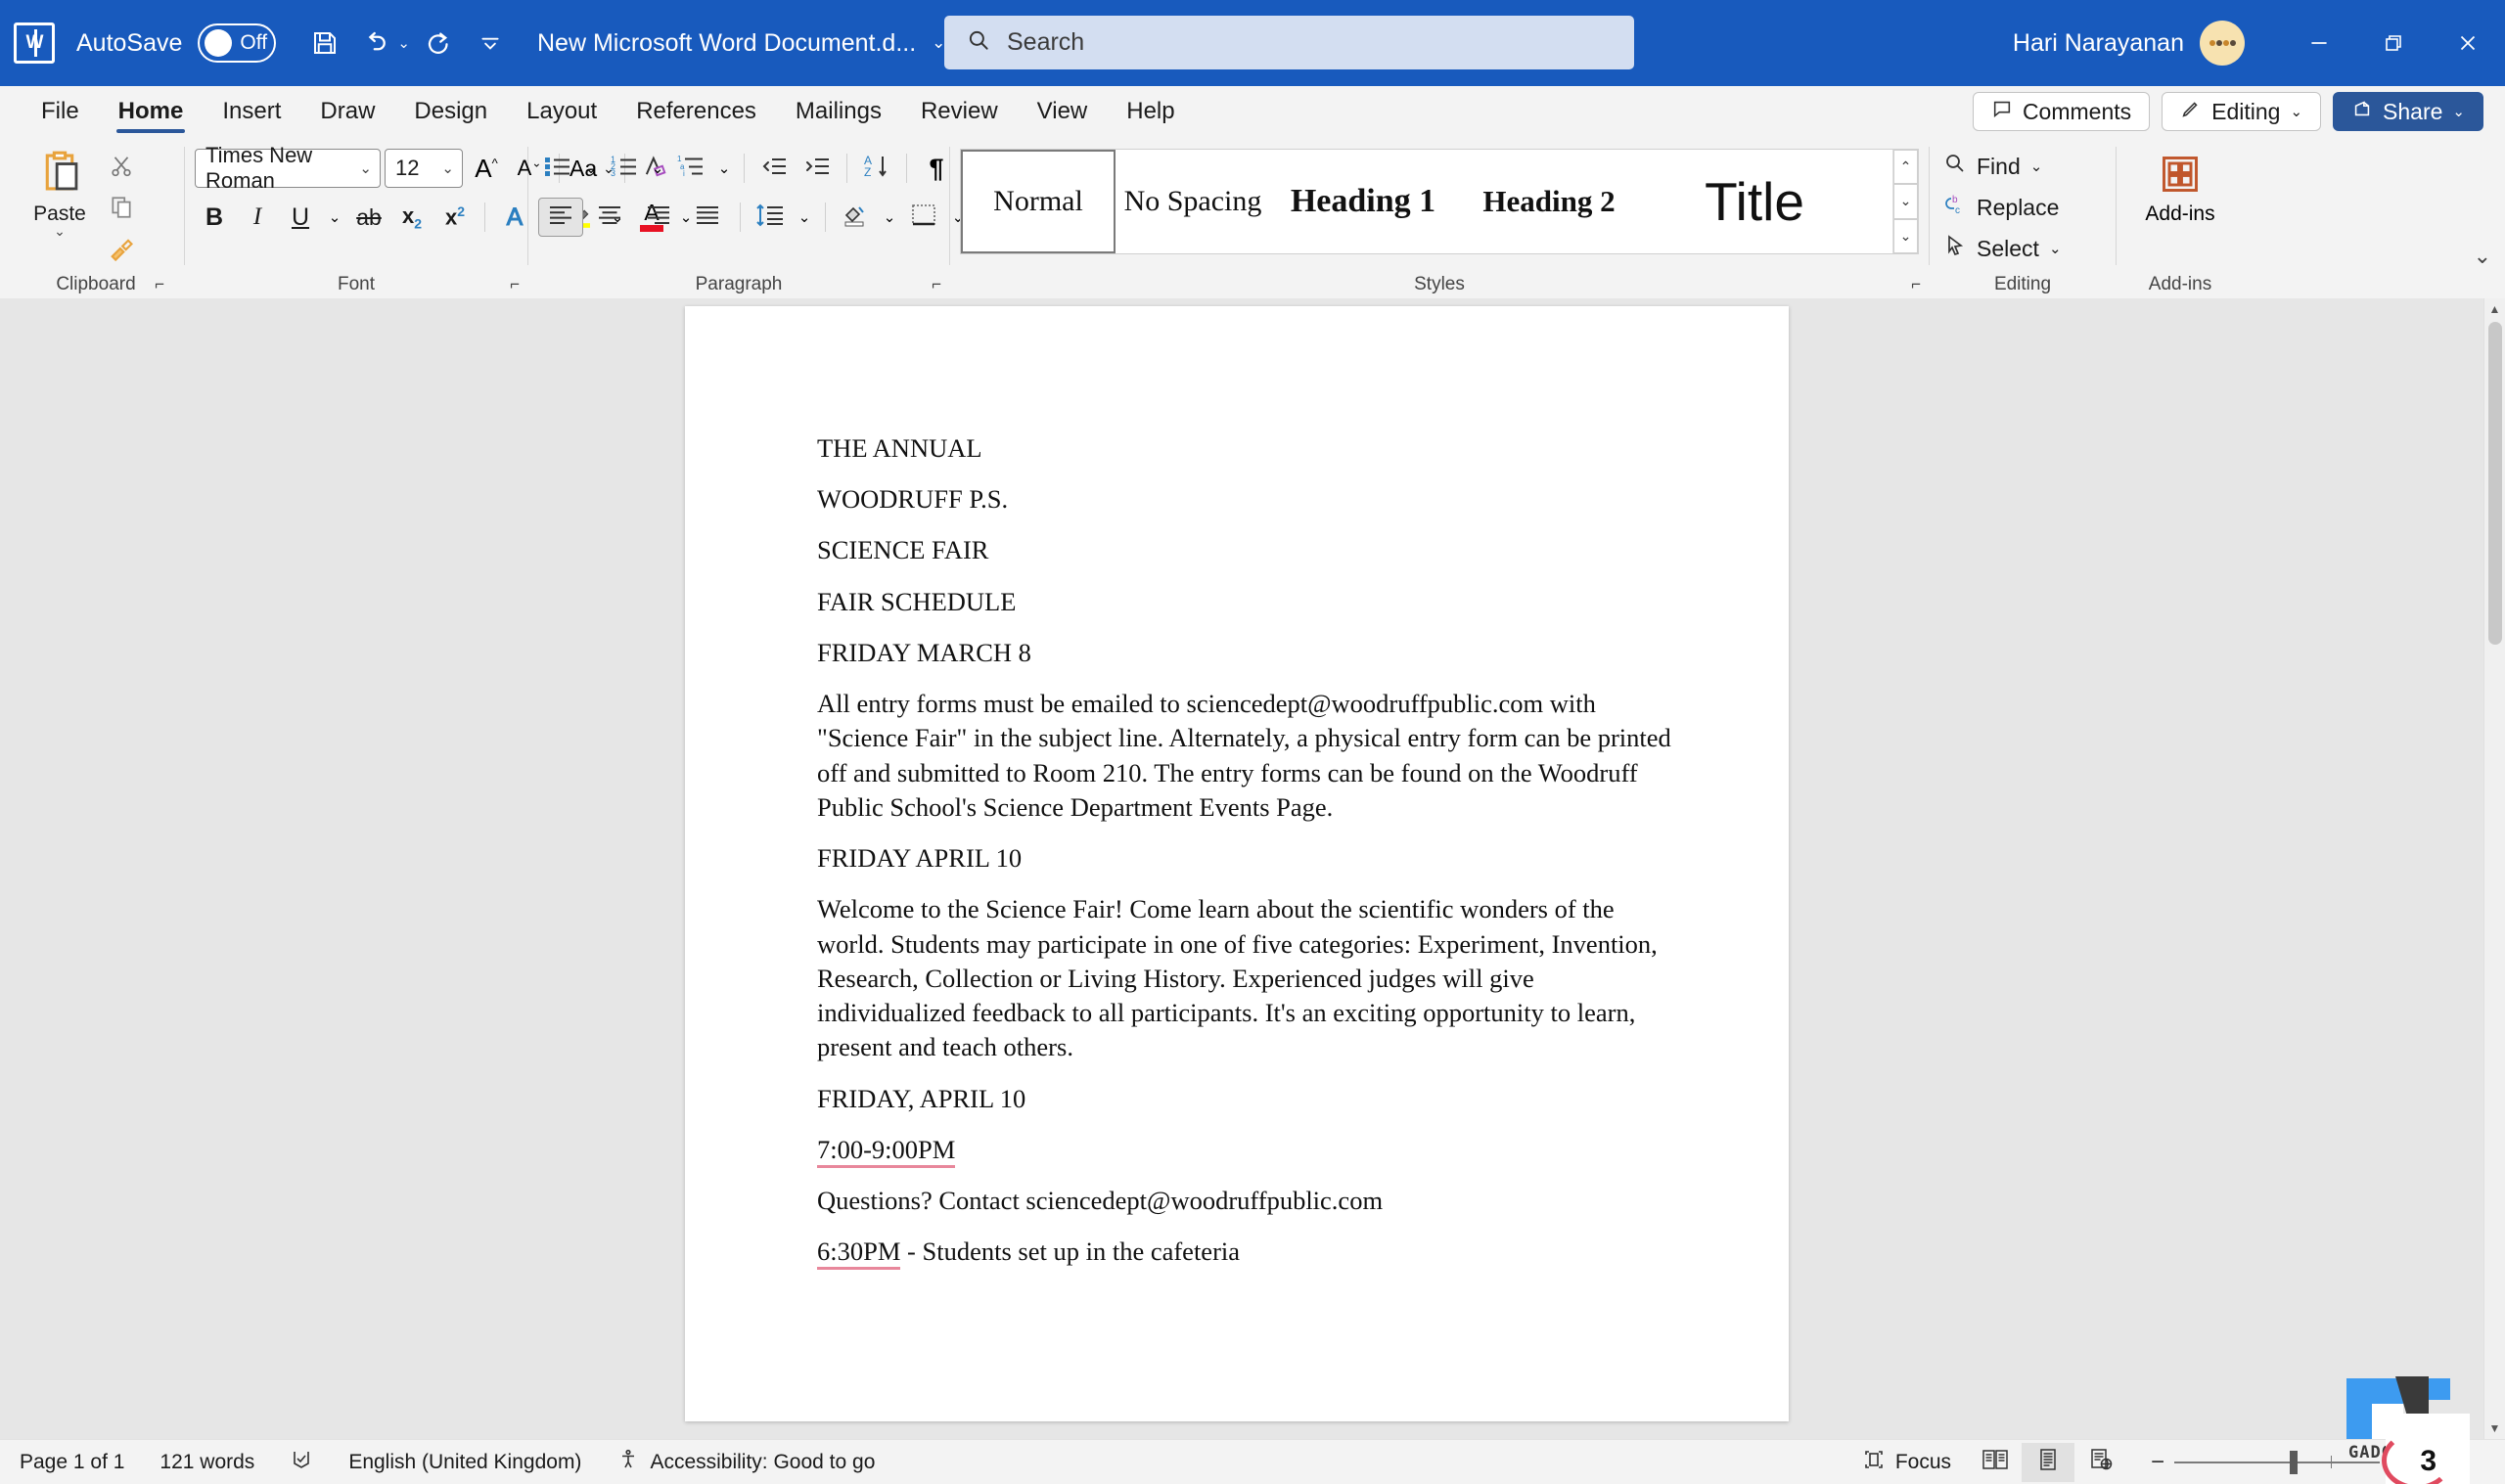  What do you see at coordinates (624, 168) in the screenshot?
I see `numbering-button: 123` at bounding box center [624, 168].